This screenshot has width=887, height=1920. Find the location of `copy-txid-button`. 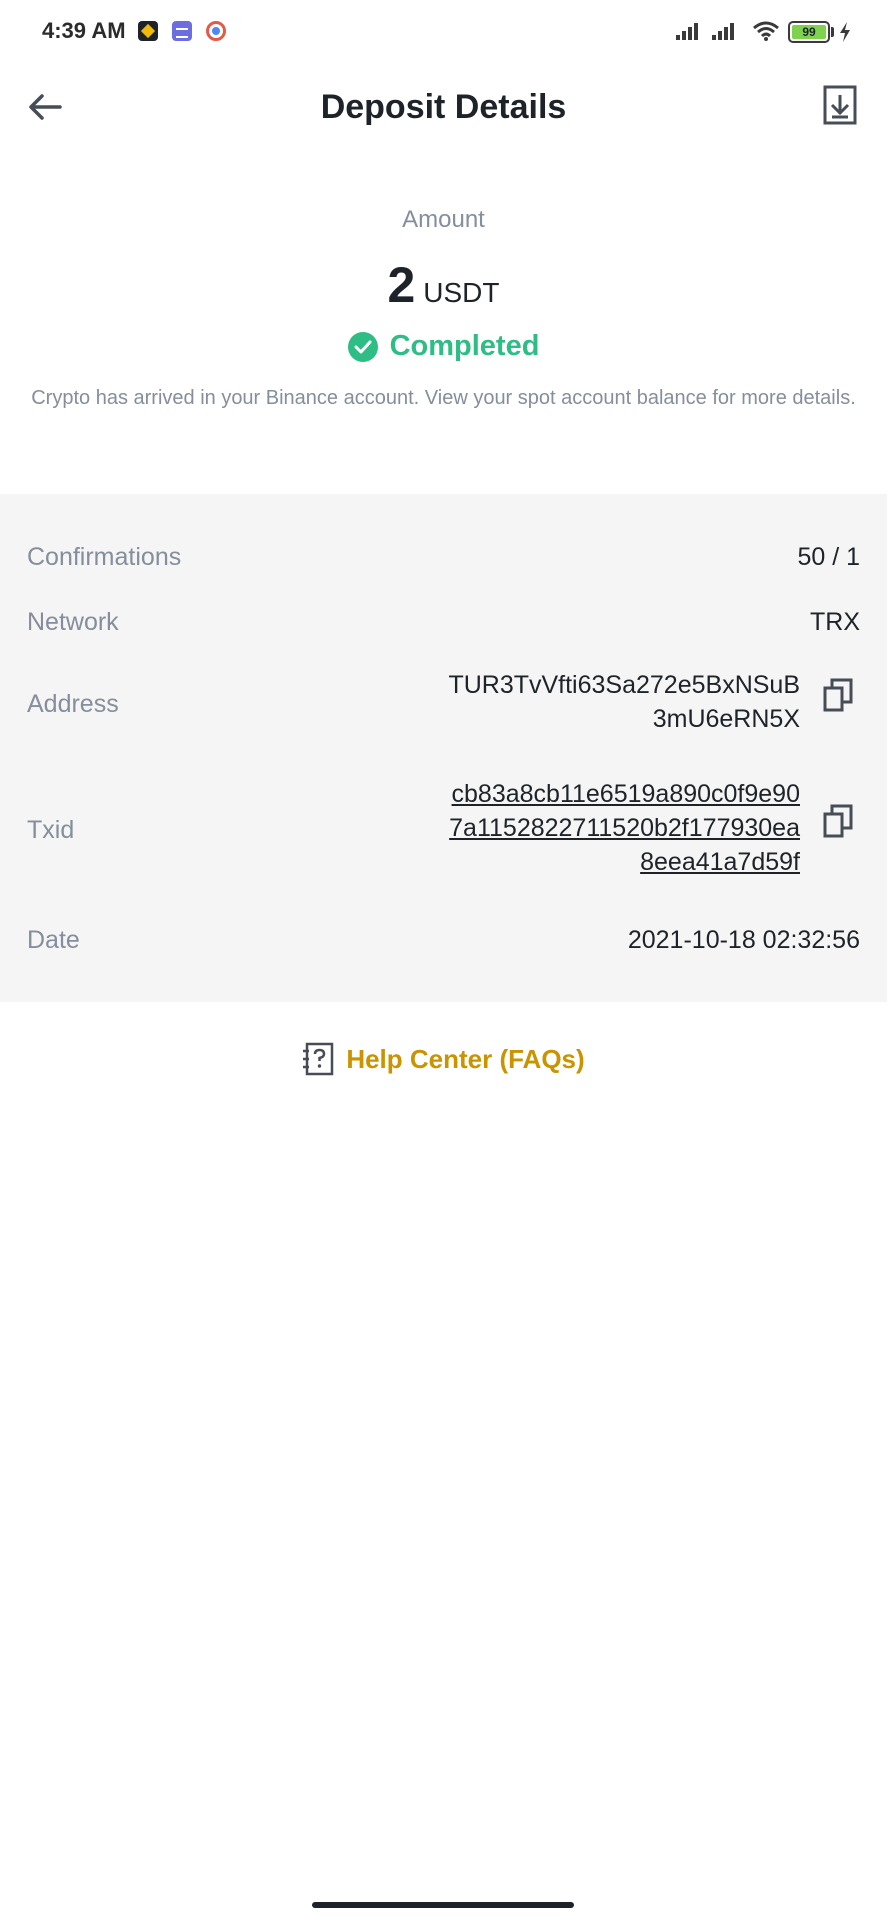

copy-txid-button is located at coordinates (838, 821).